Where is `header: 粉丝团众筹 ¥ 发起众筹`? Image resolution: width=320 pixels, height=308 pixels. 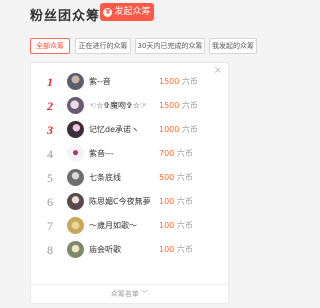 header: 粉丝团众筹 ¥ 发起众筹 is located at coordinates (135, 15).